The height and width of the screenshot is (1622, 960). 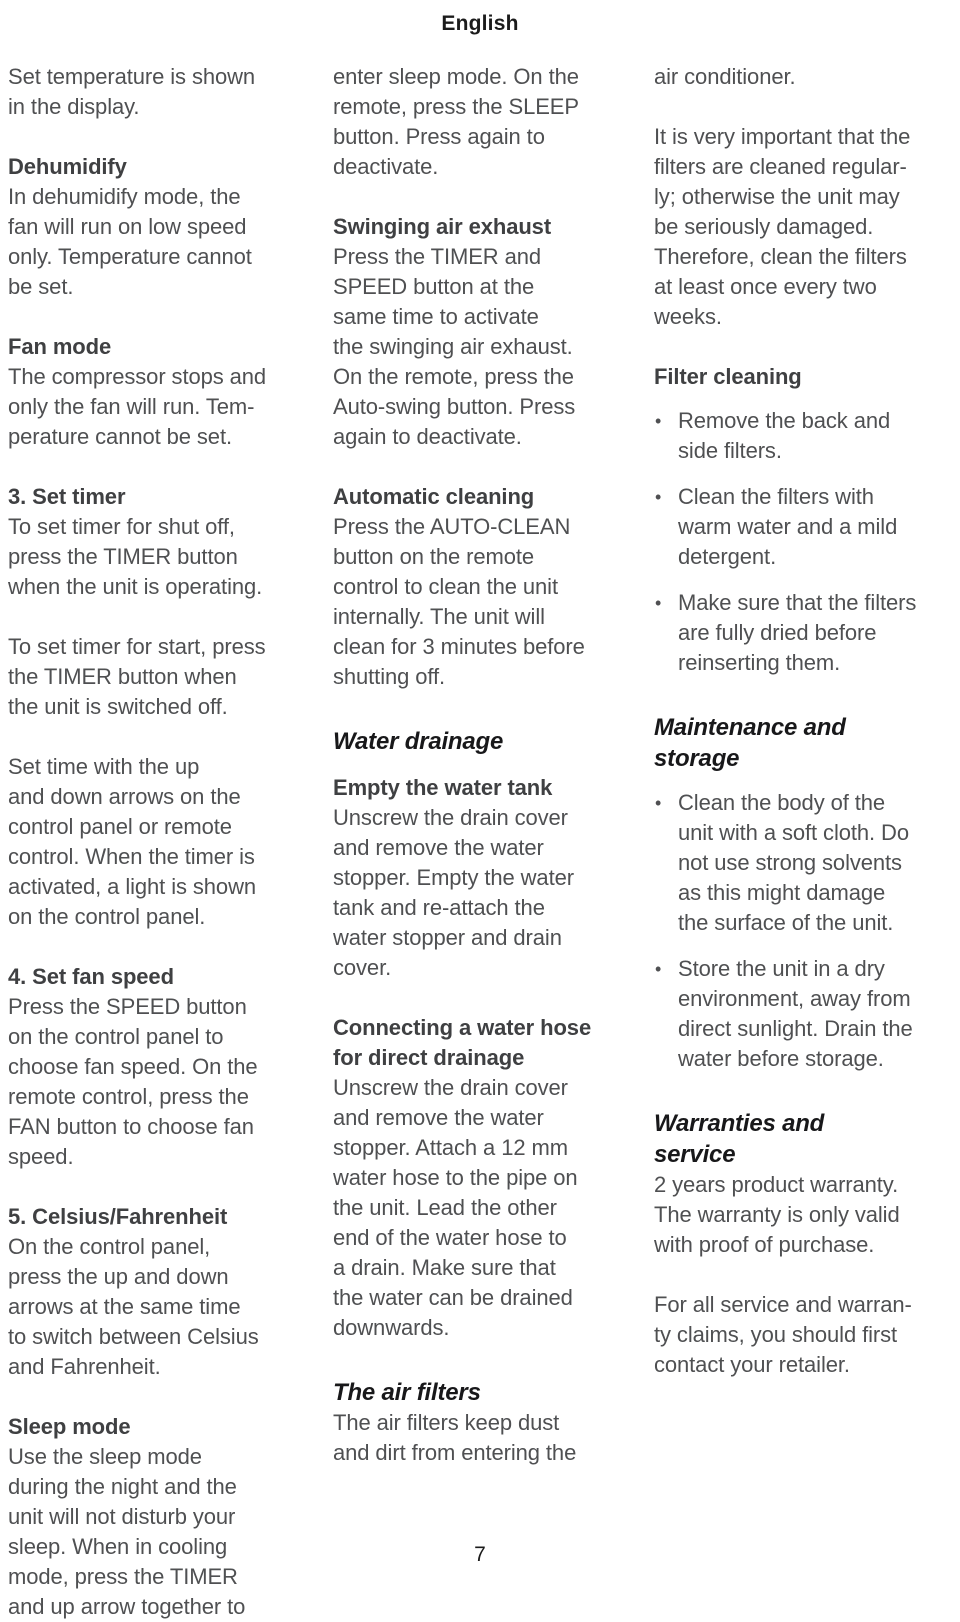 What do you see at coordinates (60, 346) in the screenshot?
I see `sub-heading: Fan mode` at bounding box center [60, 346].